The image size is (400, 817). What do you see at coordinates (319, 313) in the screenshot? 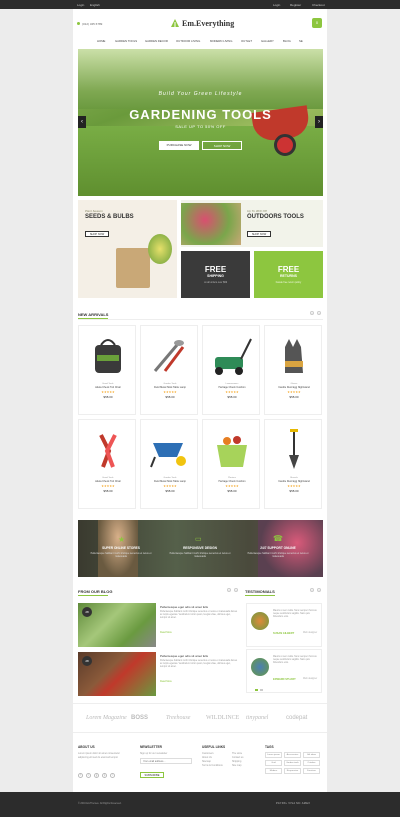
I see `arrivals-next-icon: ›` at bounding box center [319, 313].